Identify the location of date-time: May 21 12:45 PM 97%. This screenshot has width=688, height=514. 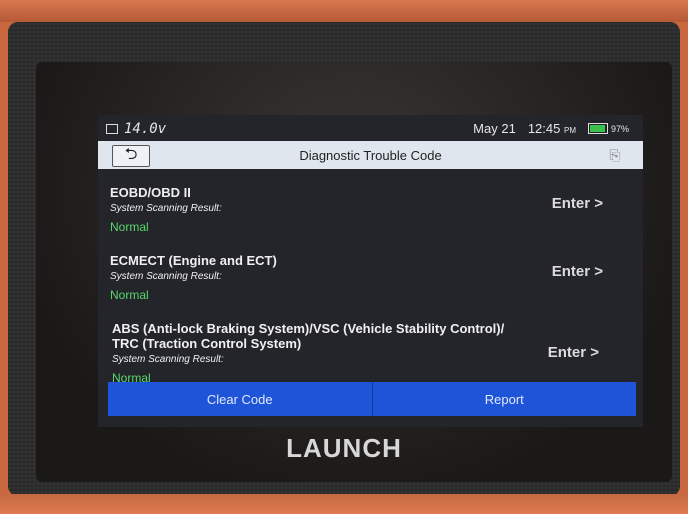
(551, 128).